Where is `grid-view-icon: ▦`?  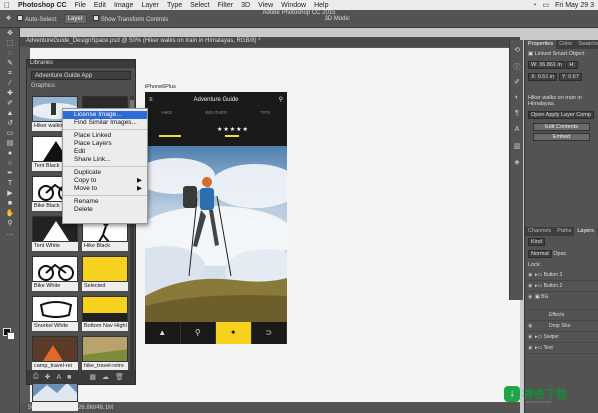 grid-view-icon: ▦ is located at coordinates (92, 377).